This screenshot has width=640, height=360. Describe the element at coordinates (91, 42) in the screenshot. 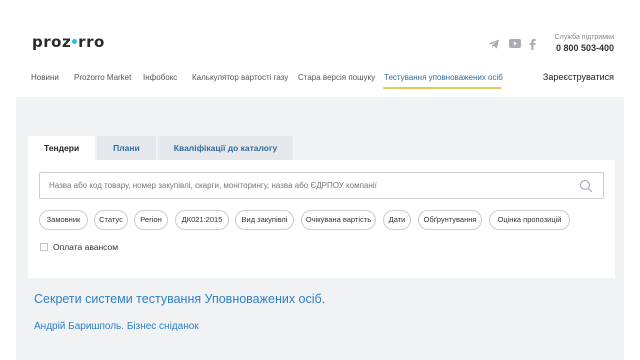

I see `logo-text-right: rro` at that location.